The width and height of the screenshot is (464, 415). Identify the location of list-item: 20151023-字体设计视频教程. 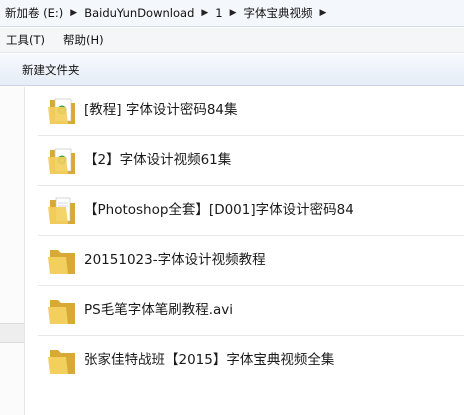
(245, 261).